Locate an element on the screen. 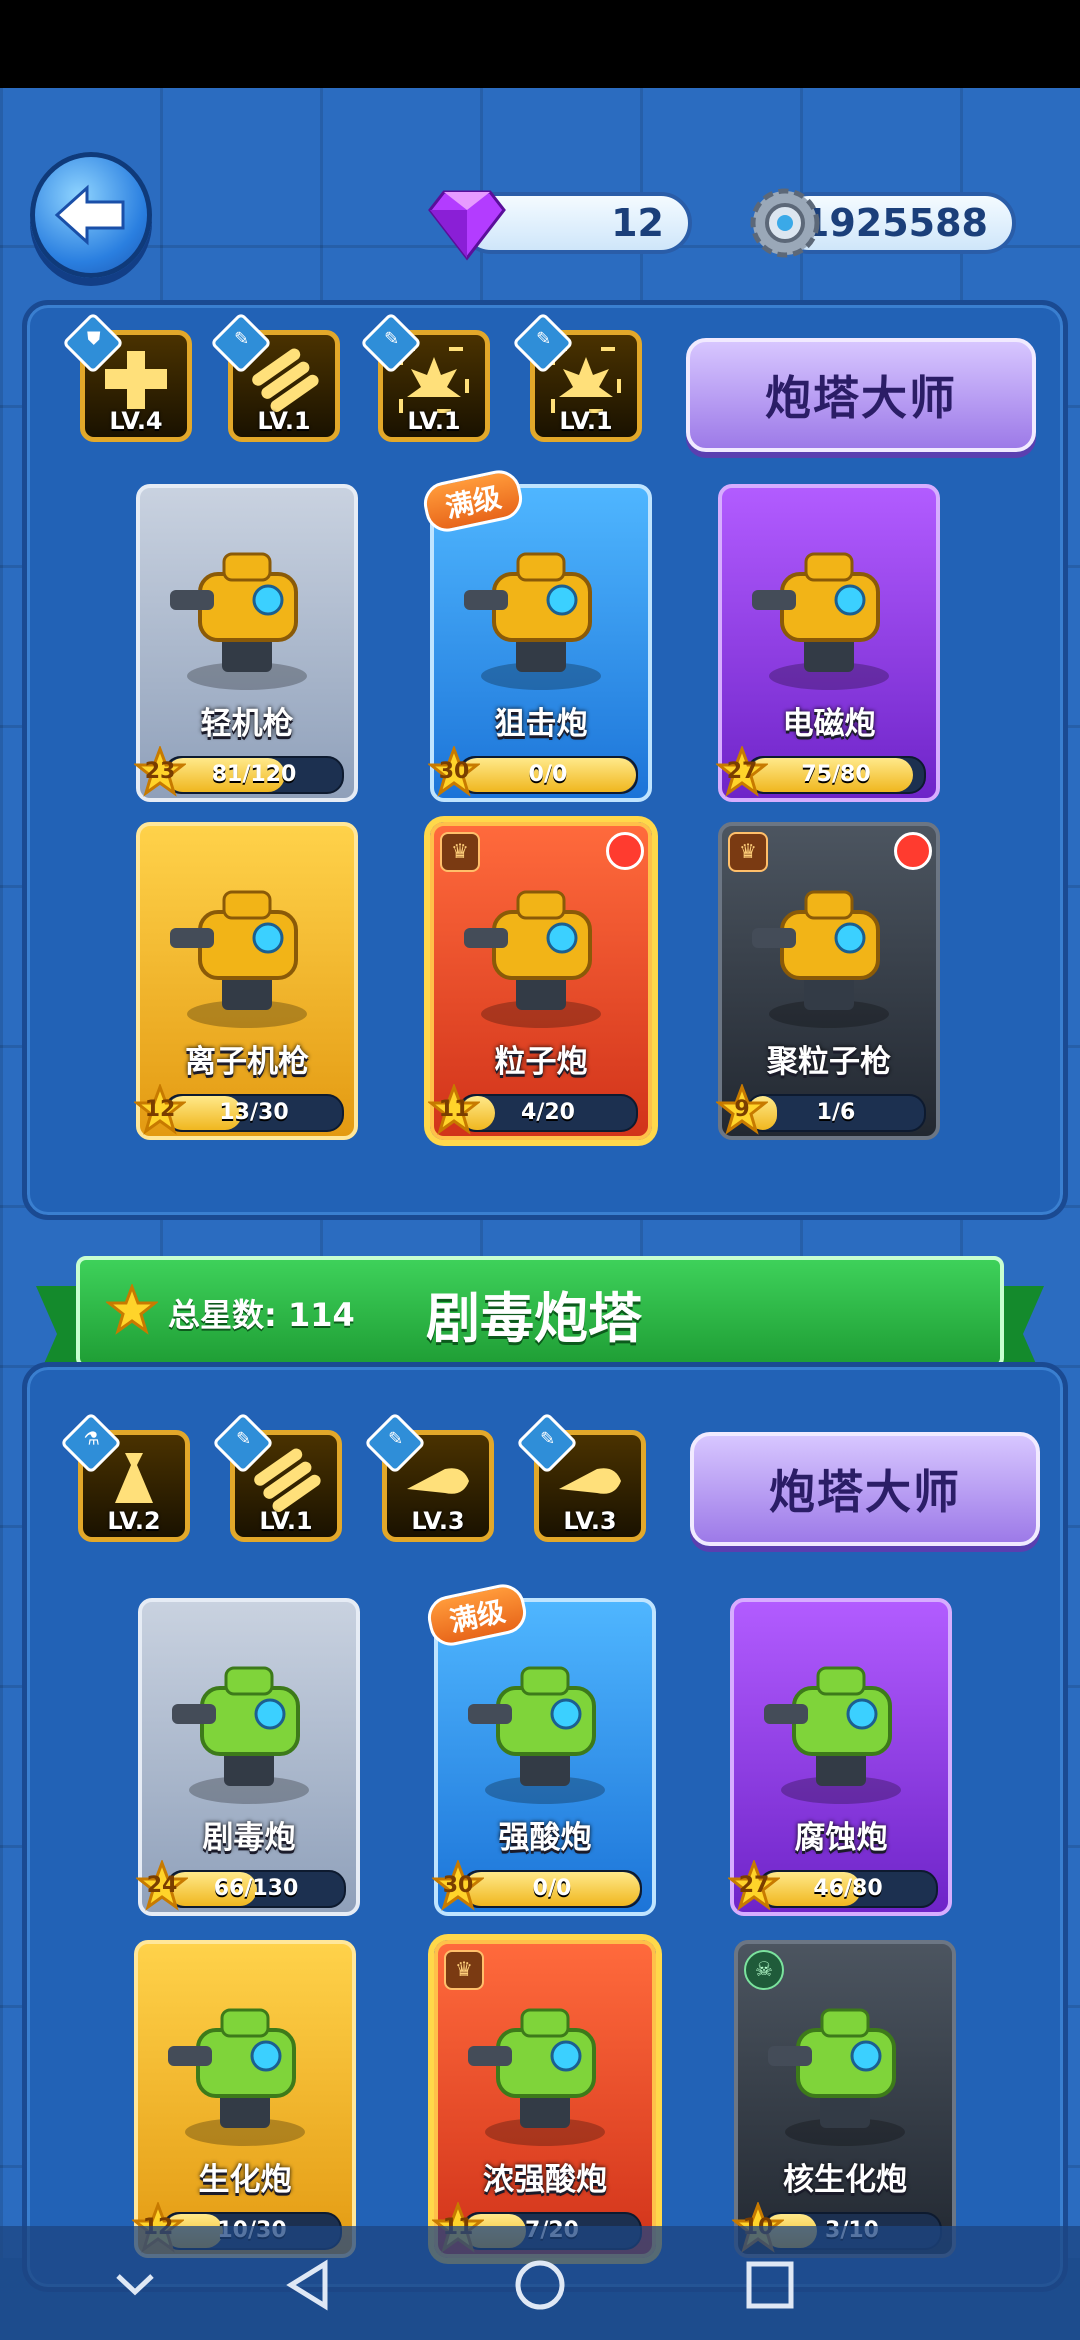 The image size is (1080, 2340). turret-card: 离子机枪 13/30 12 is located at coordinates (246, 981).